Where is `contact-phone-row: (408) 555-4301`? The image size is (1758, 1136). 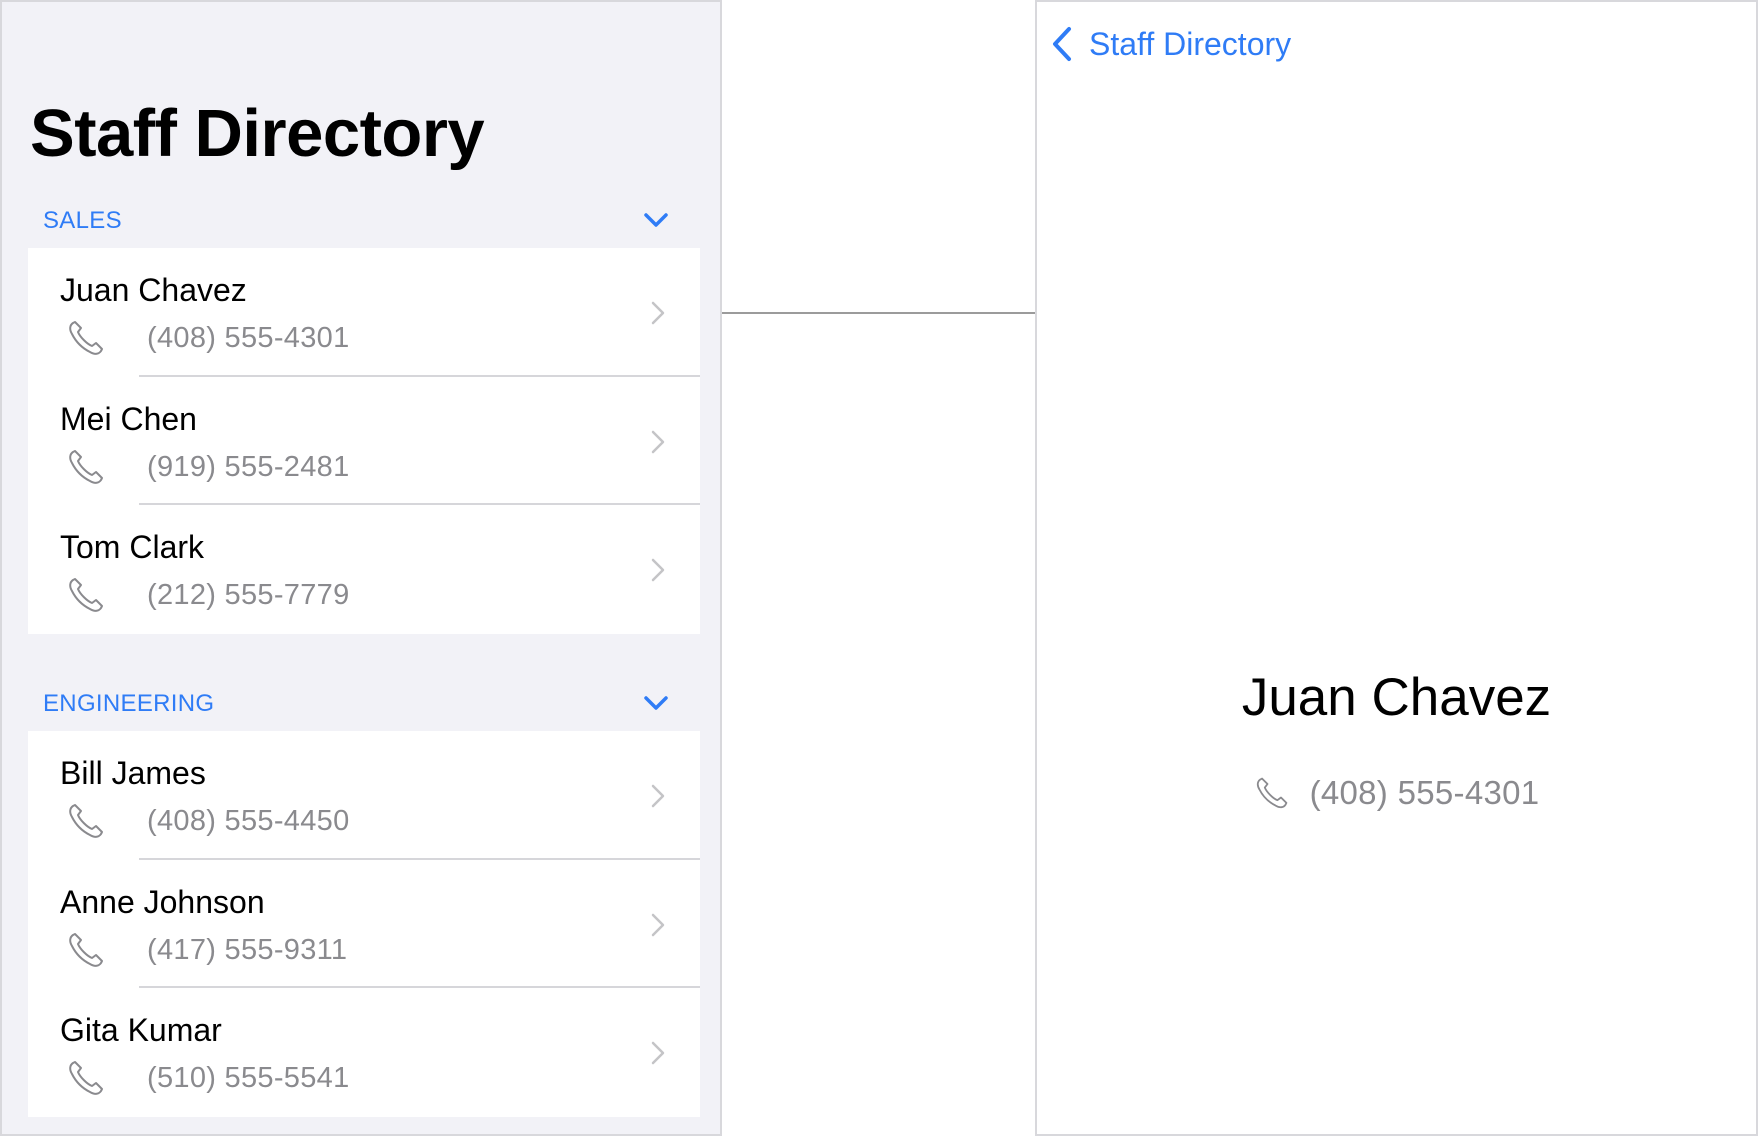 contact-phone-row: (408) 555-4301 is located at coordinates (1396, 793).